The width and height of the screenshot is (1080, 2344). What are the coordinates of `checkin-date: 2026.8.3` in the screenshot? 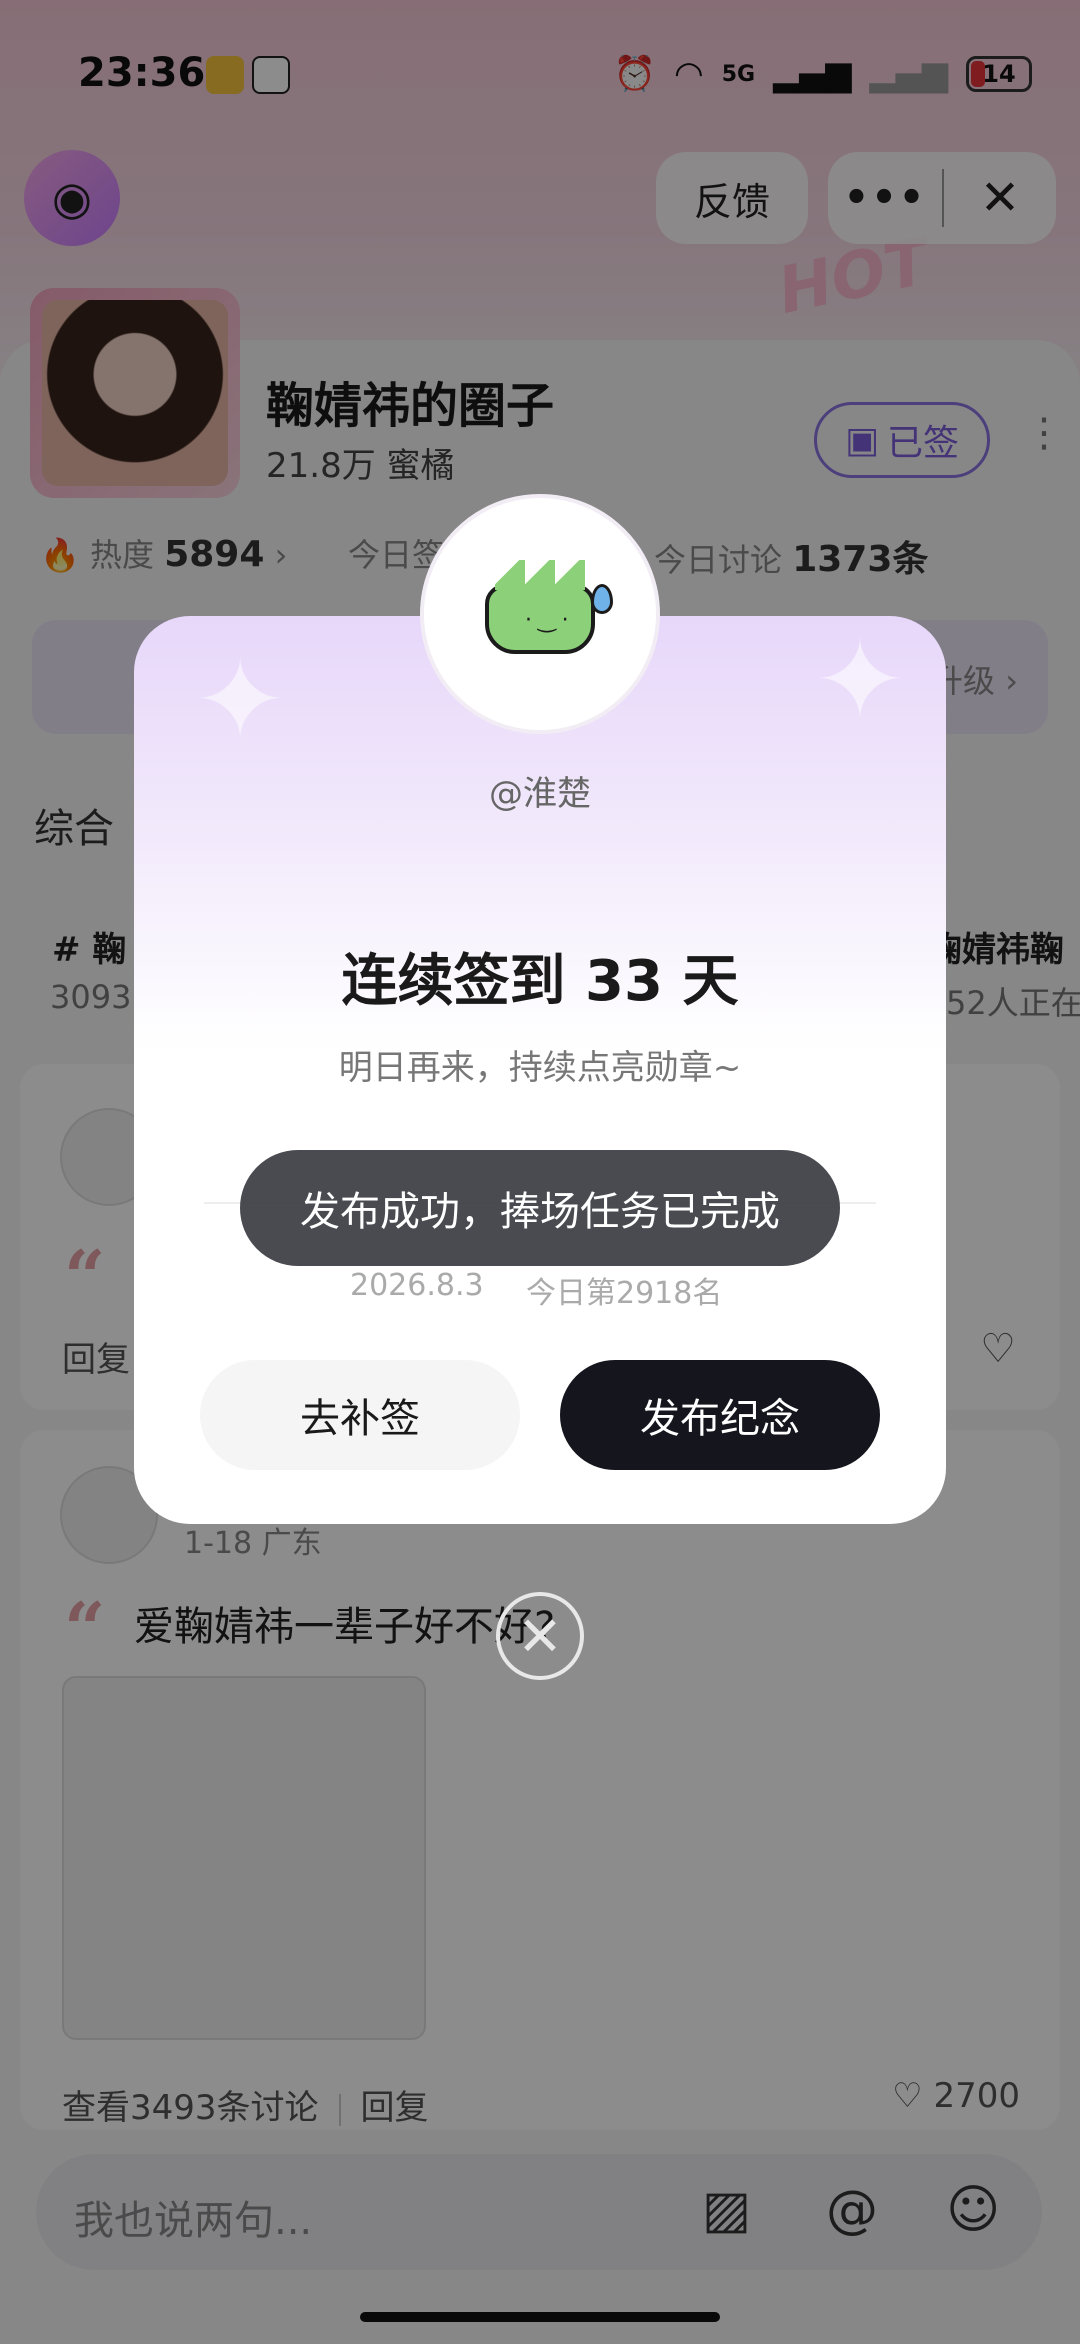 It's located at (417, 1285).